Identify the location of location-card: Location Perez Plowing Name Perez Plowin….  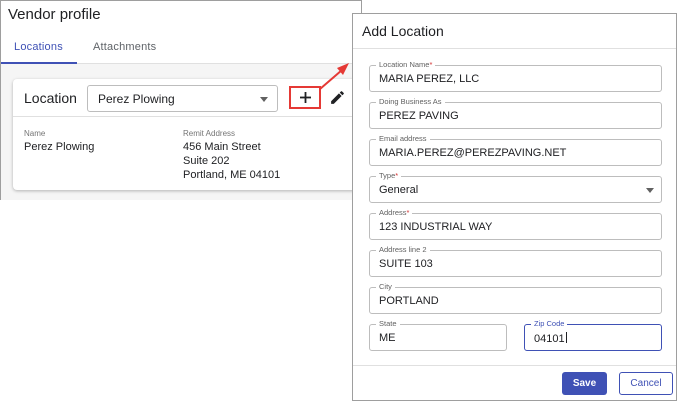
(187, 134).